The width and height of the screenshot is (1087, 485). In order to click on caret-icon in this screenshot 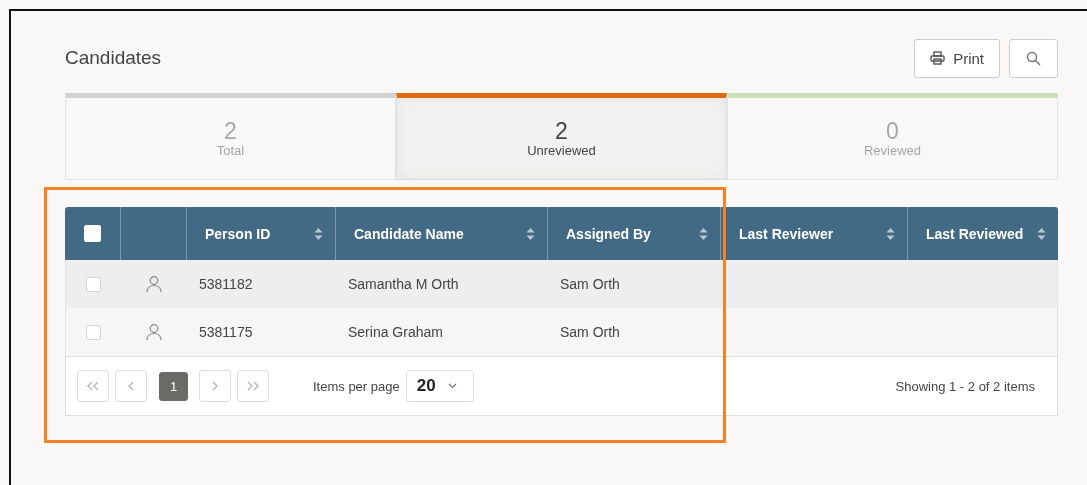, I will do `click(452, 386)`.